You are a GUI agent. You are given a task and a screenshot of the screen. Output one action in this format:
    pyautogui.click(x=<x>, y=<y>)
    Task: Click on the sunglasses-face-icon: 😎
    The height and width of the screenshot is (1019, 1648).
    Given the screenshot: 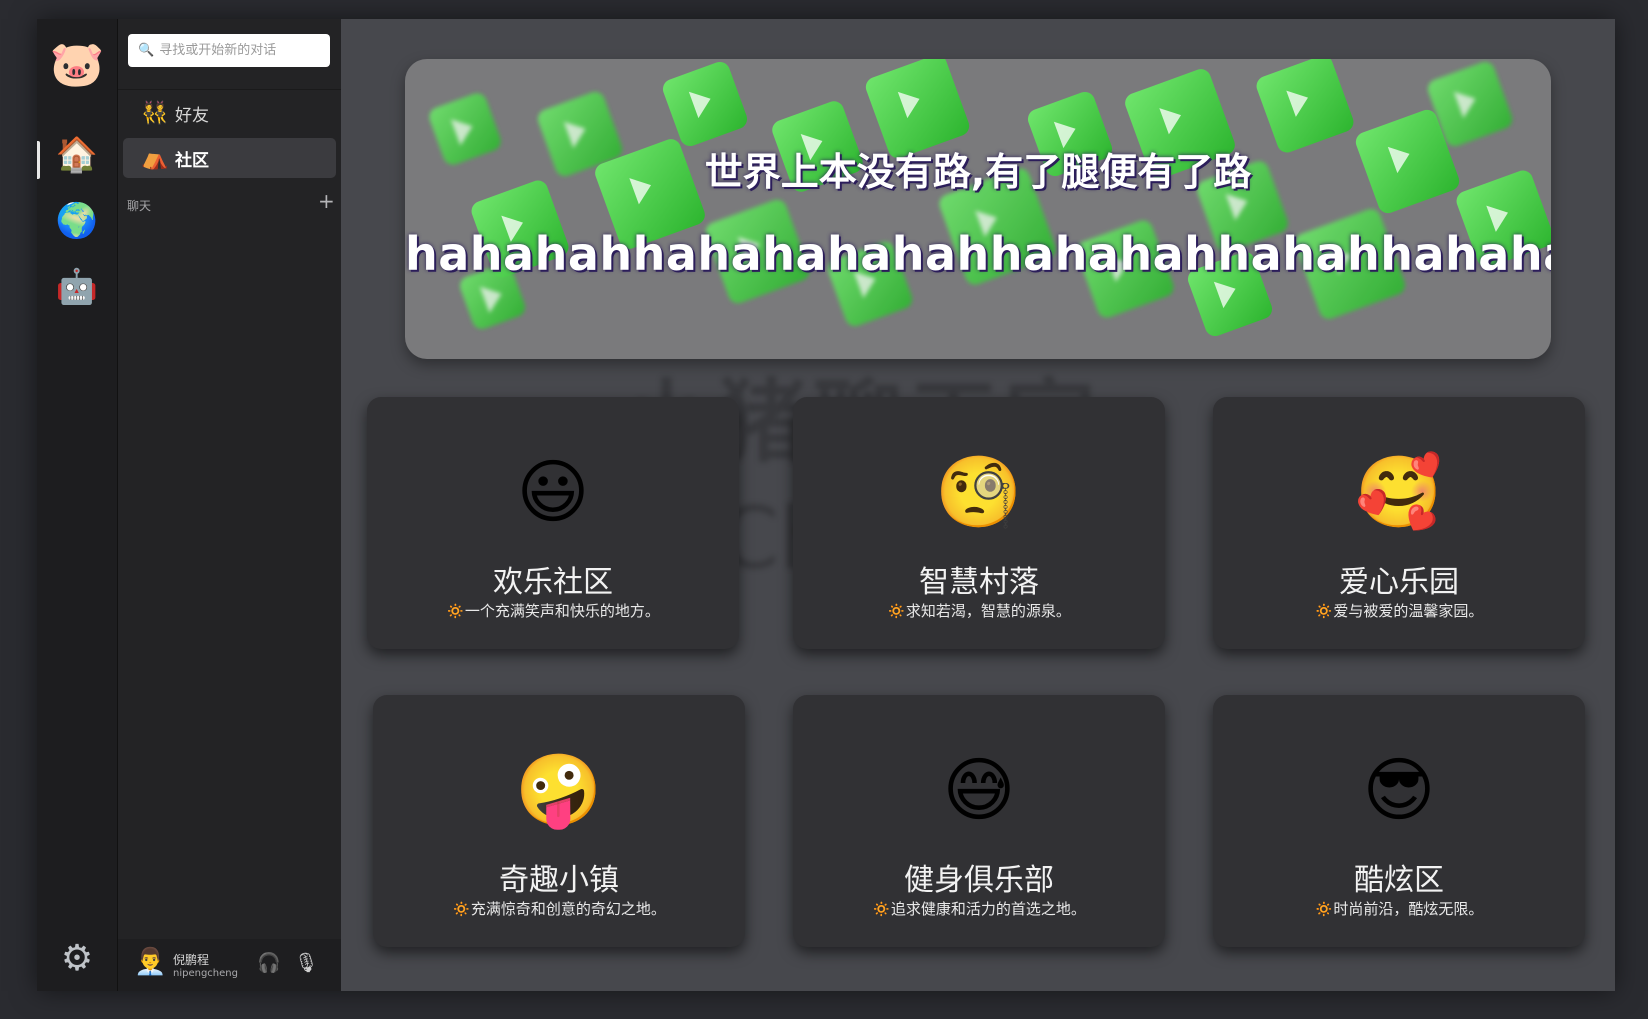 What is the action you would take?
    pyautogui.click(x=1399, y=790)
    